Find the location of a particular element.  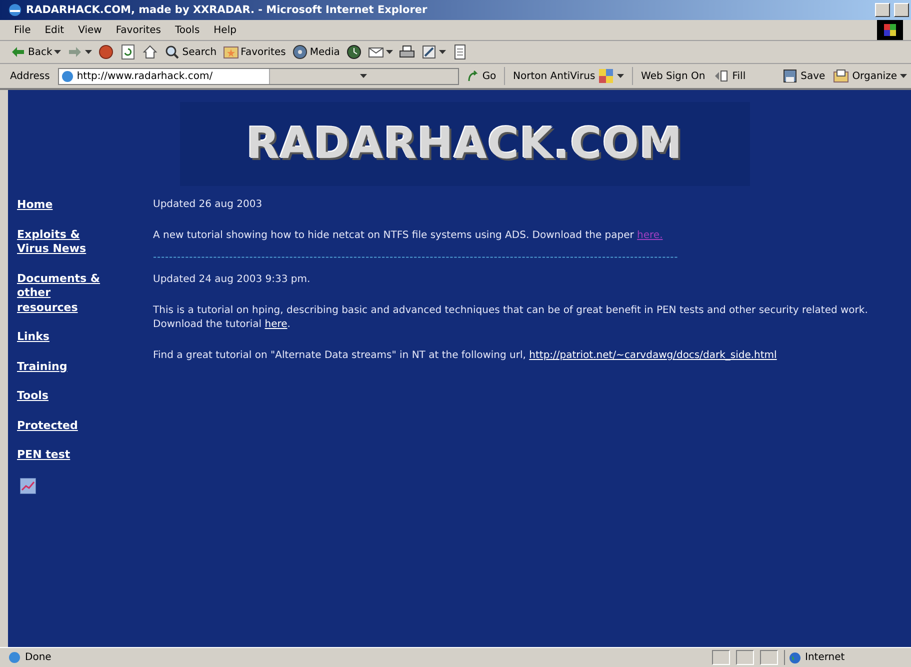

download-link: here is located at coordinates (276, 324).